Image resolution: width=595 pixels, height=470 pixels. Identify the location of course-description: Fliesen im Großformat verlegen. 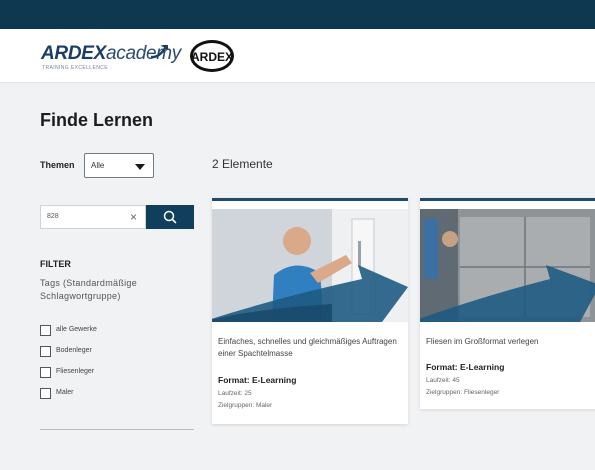
(510, 342).